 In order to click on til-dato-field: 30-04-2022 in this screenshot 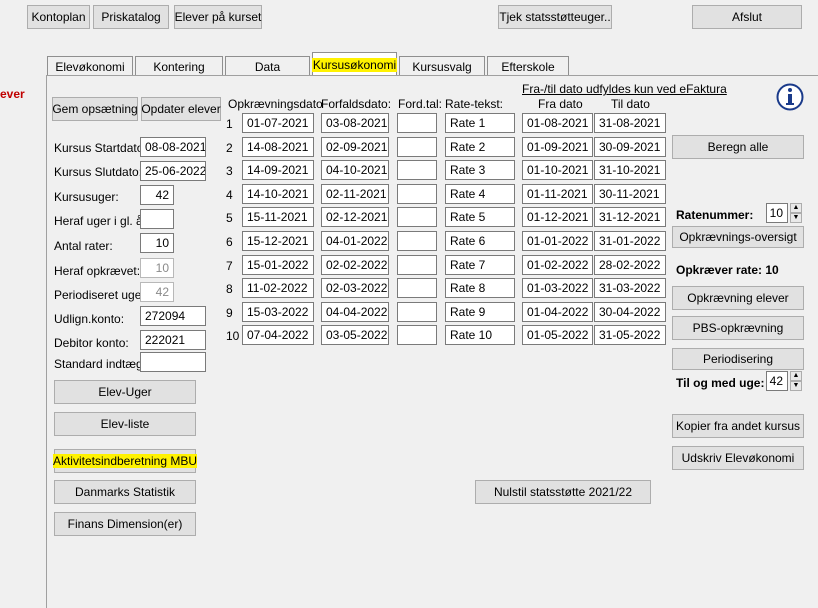, I will do `click(630, 311)`.